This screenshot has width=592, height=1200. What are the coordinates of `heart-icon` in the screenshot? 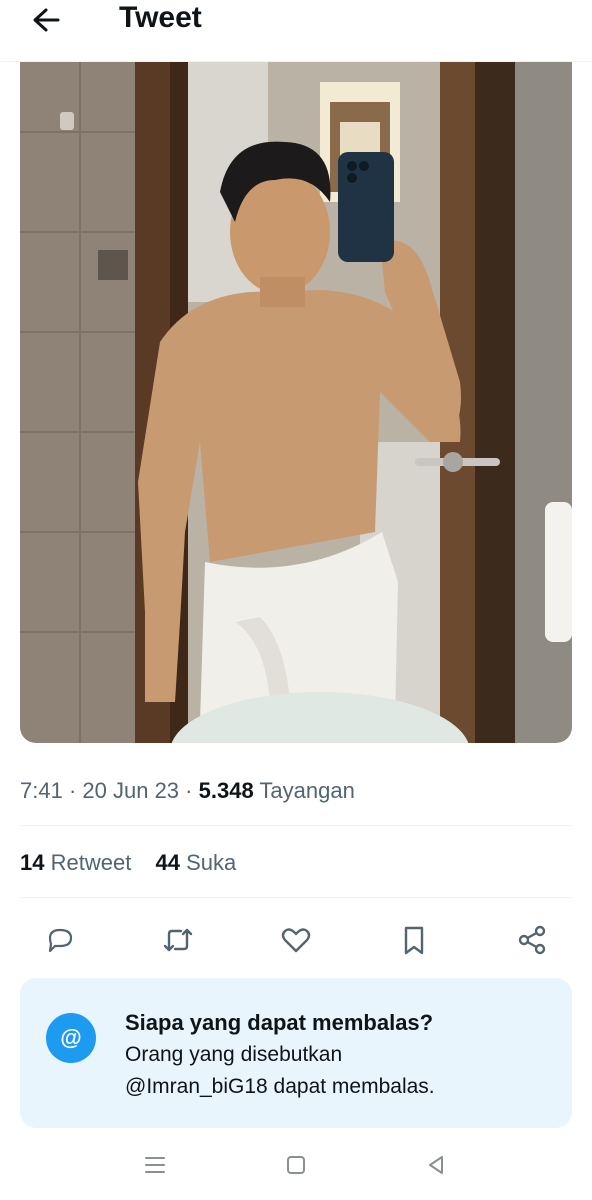 It's located at (296, 940).